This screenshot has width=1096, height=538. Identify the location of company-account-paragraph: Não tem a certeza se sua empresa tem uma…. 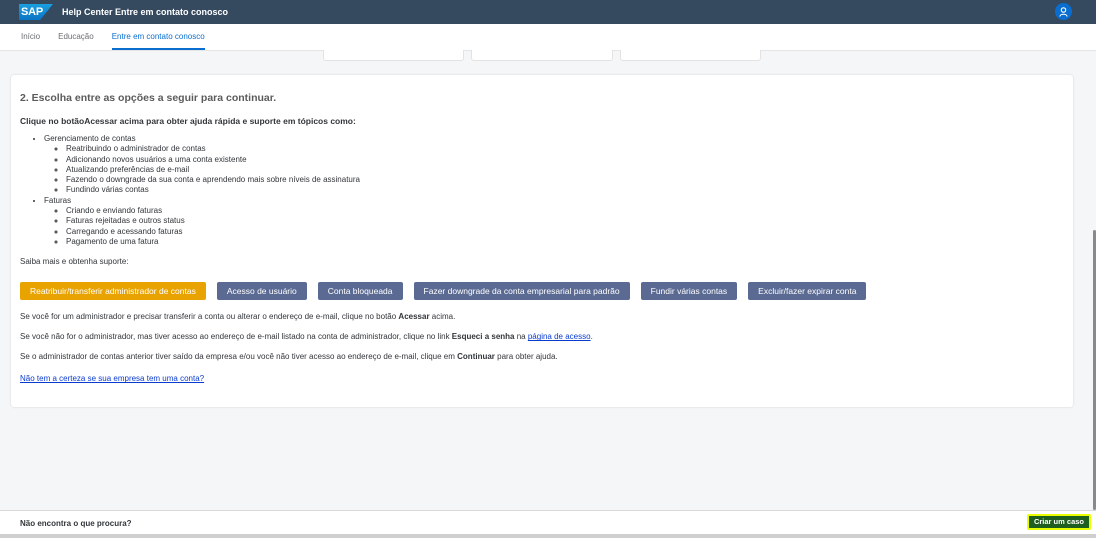
(542, 378).